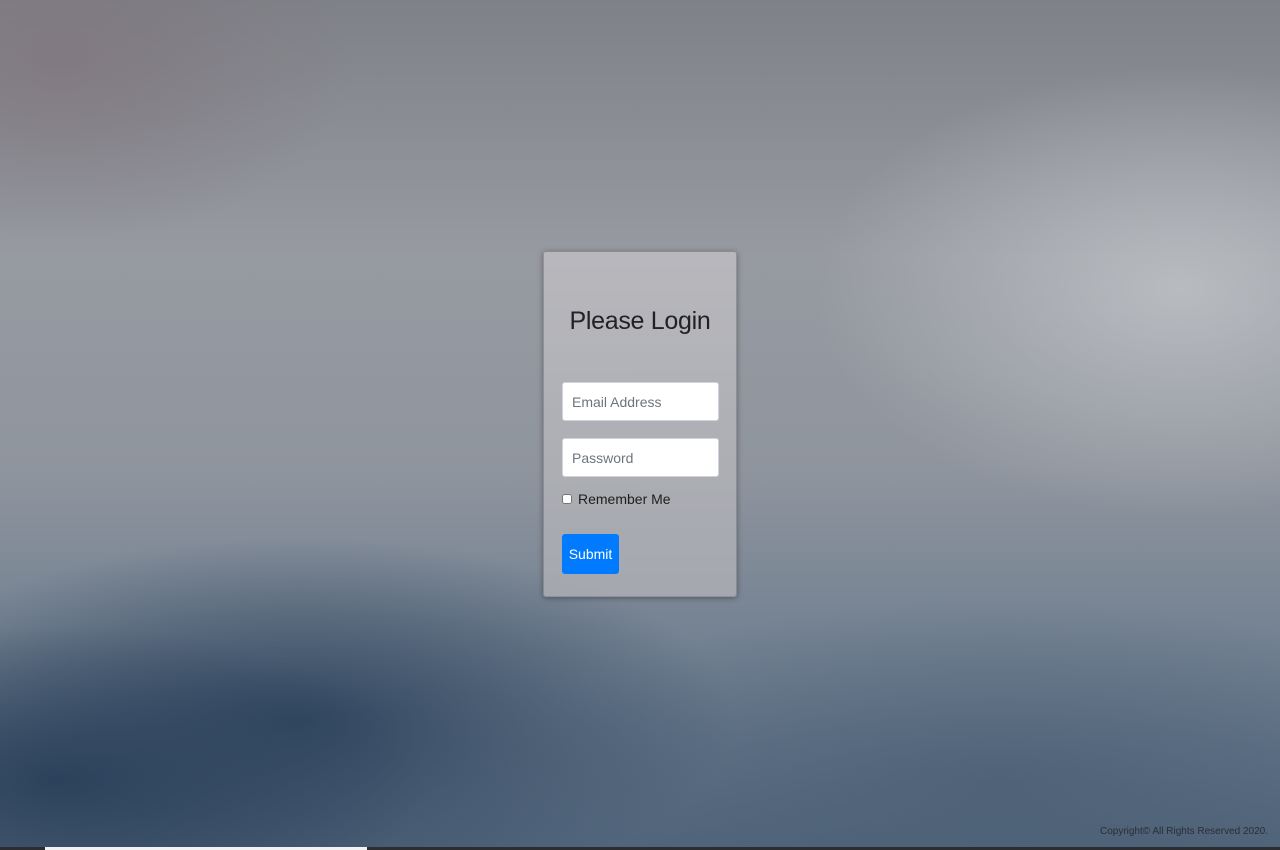  Describe the element at coordinates (590, 554) in the screenshot. I see `submit-button: Submit` at that location.